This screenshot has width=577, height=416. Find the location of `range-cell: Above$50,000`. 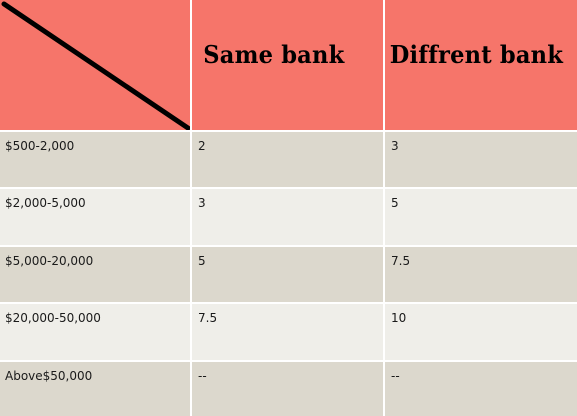

range-cell: Above$50,000 is located at coordinates (96, 388).